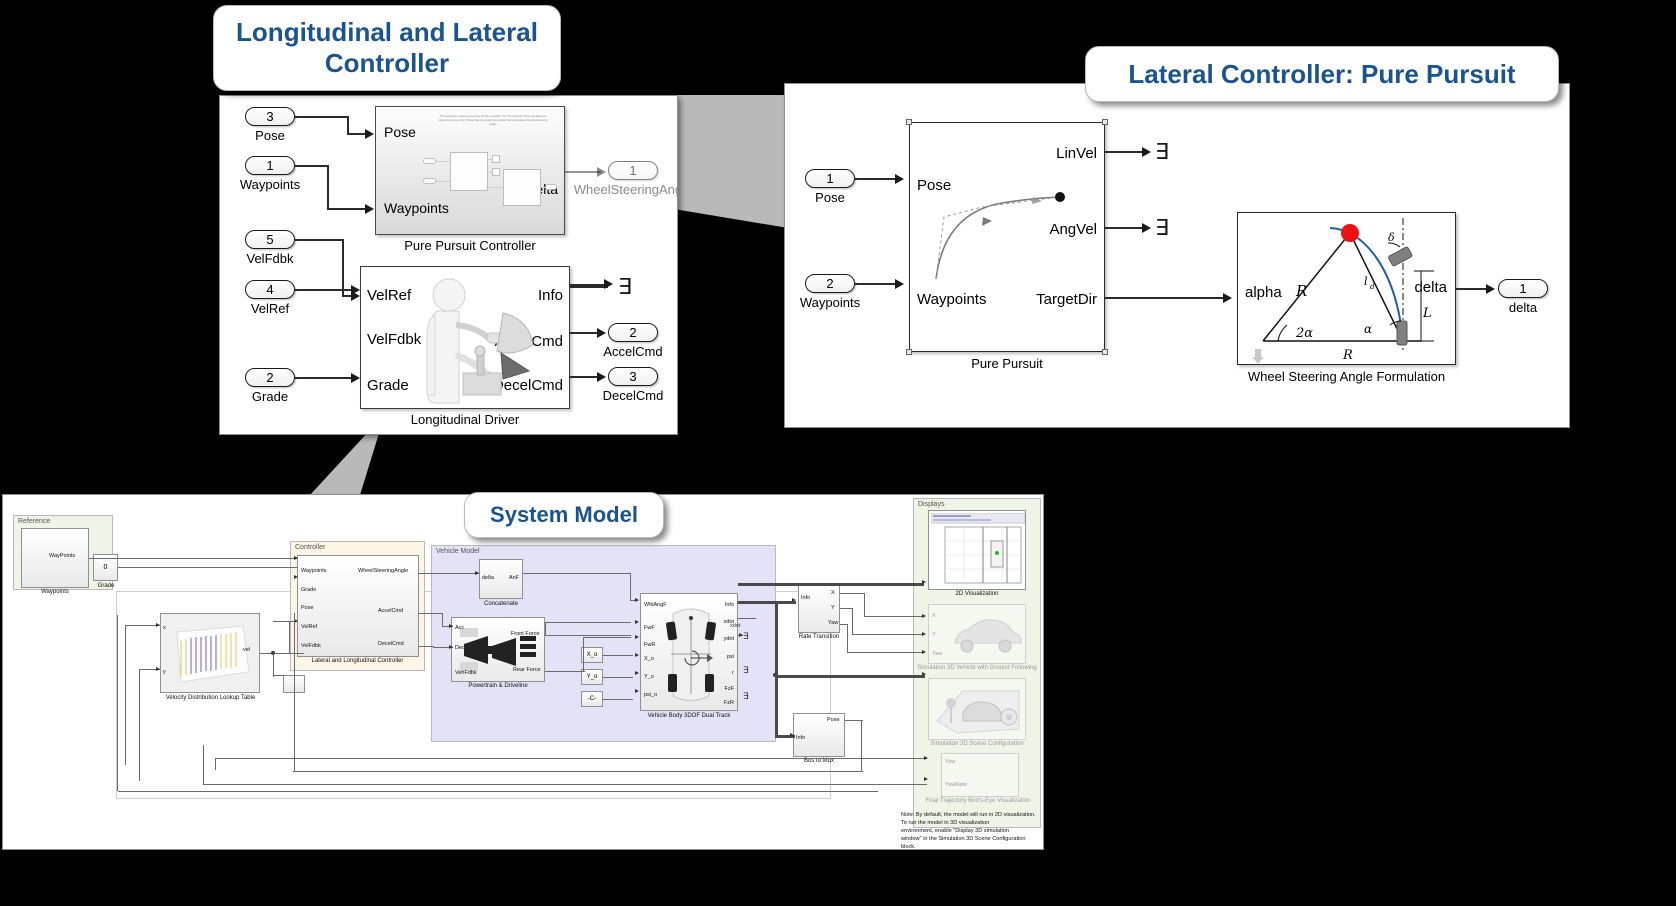 The height and width of the screenshot is (906, 1676). I want to click on inport-pose: 3, so click(270, 116).